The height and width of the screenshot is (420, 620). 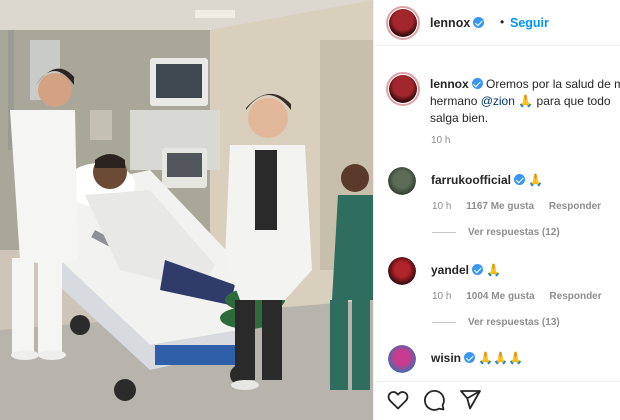 What do you see at coordinates (562, 101) in the screenshot?
I see `caption-line-2-post: 🙏 para que todo` at bounding box center [562, 101].